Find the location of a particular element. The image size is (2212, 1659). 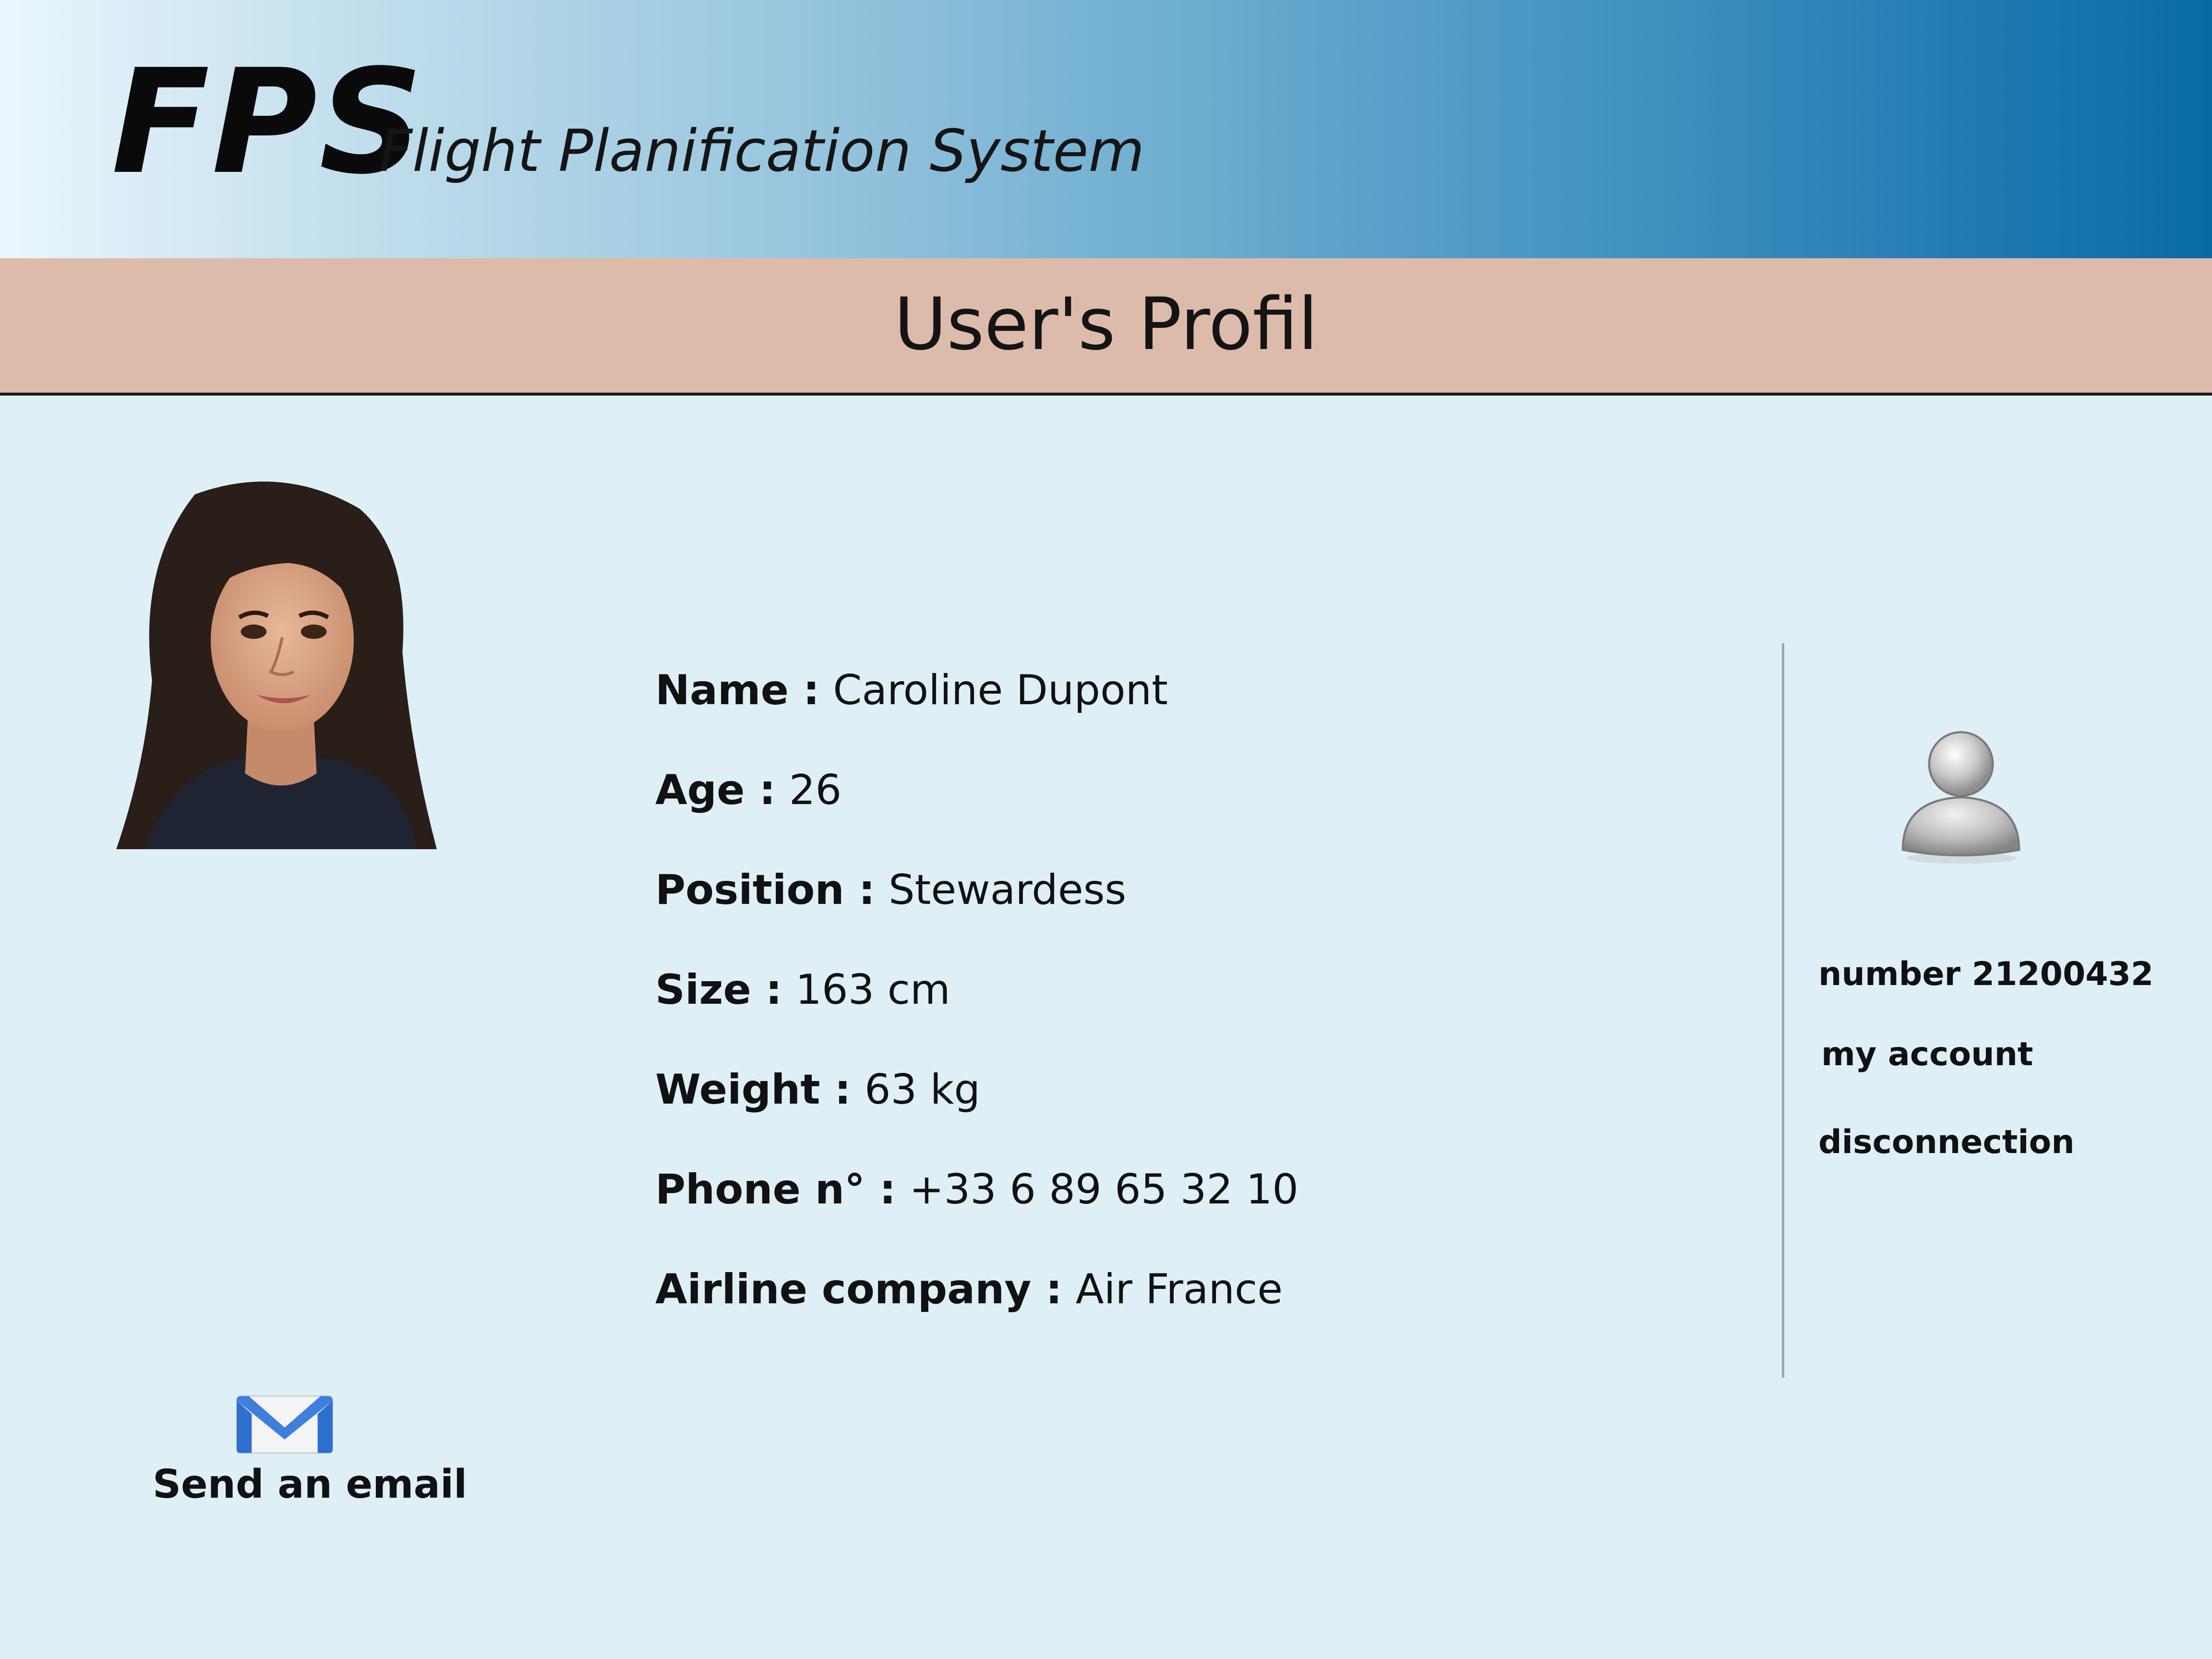

field-value: Caroline Dupont is located at coordinates (1000, 690).